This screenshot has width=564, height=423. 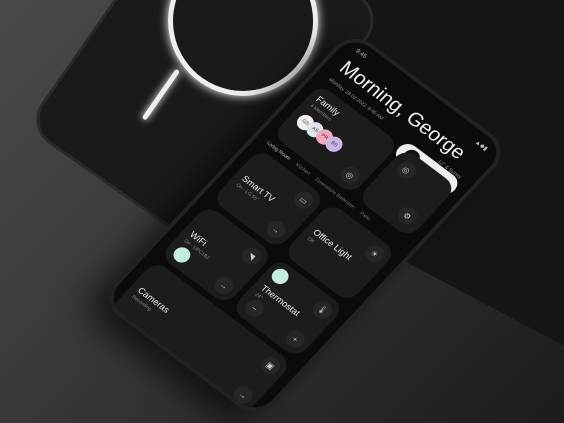 What do you see at coordinates (406, 169) in the screenshot?
I see `target-icon: ◎` at bounding box center [406, 169].